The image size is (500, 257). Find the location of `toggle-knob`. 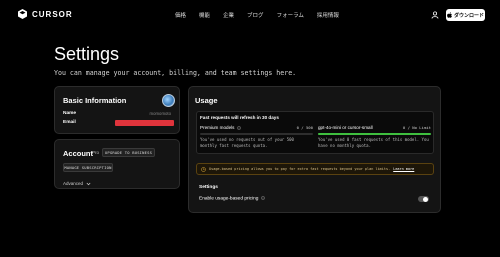

toggle-knob is located at coordinates (425, 199).